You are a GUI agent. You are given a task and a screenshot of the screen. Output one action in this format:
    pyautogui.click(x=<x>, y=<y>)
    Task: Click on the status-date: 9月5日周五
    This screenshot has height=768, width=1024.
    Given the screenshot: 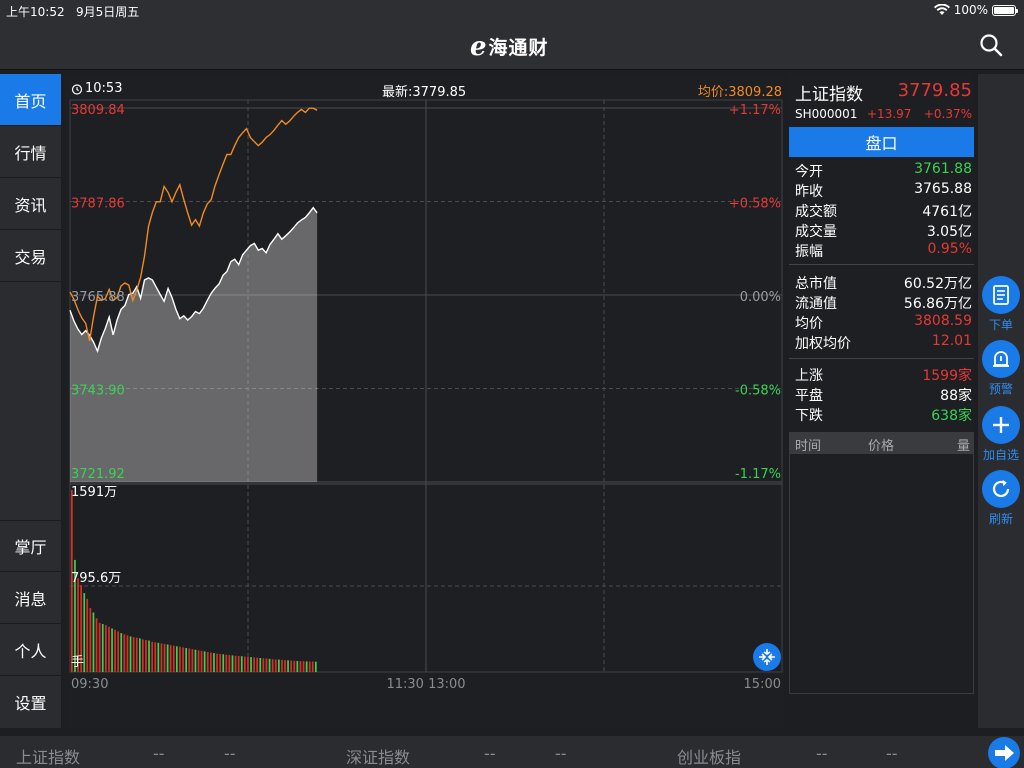 What is the action you would take?
    pyautogui.click(x=108, y=12)
    